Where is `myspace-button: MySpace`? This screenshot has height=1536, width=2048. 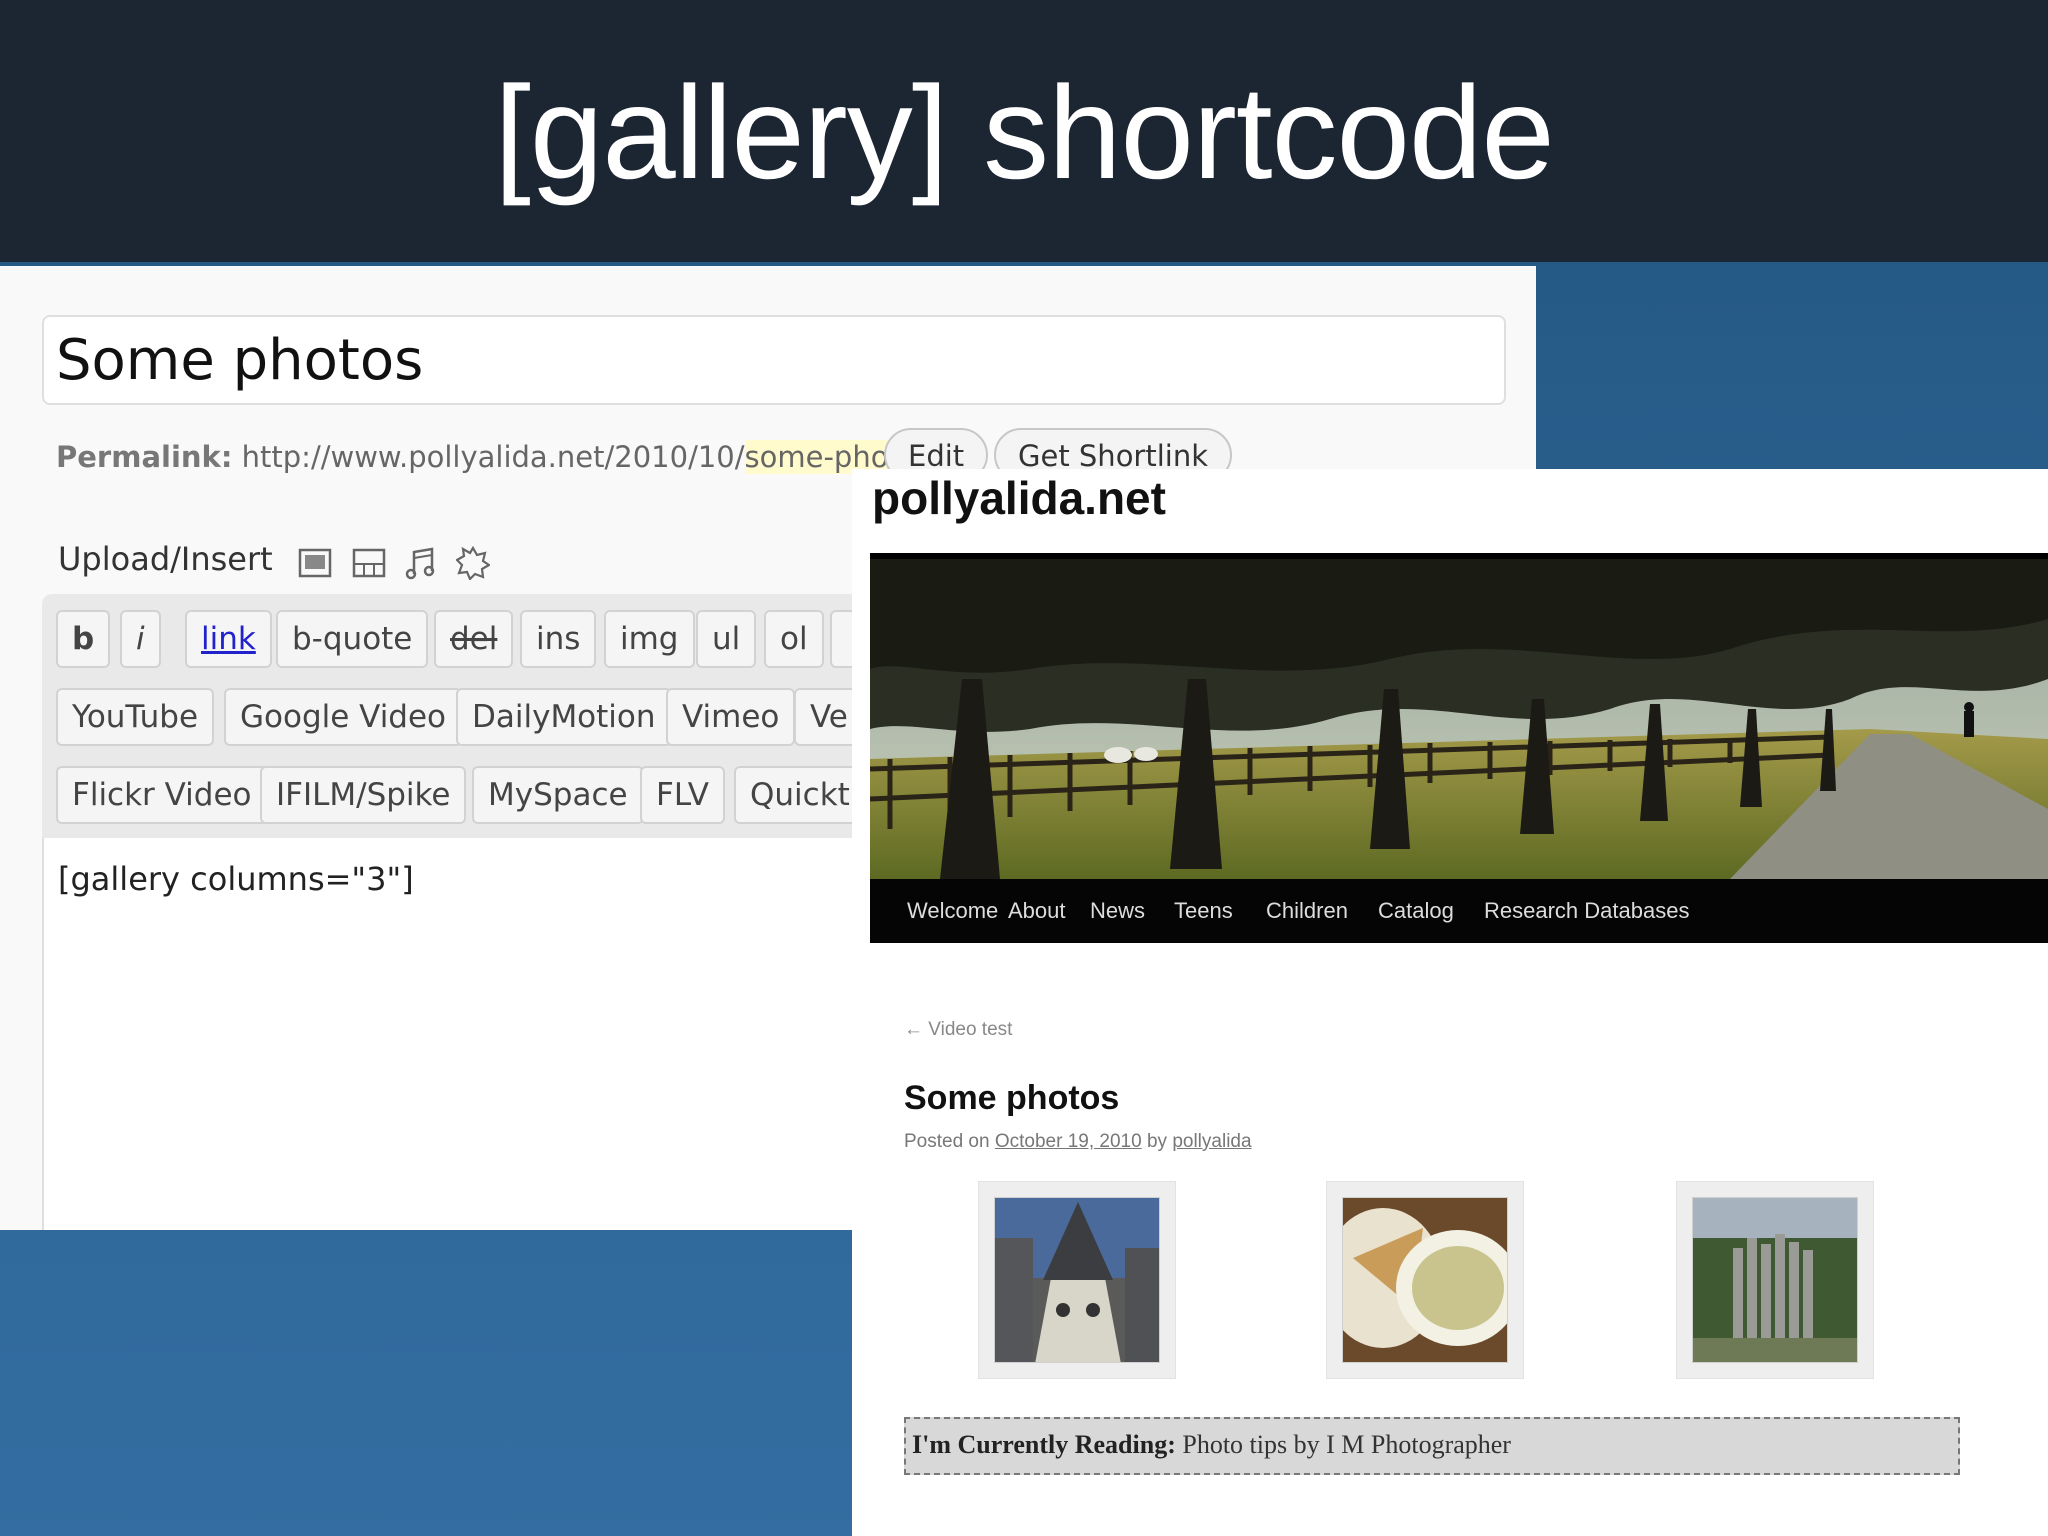
myspace-button: MySpace is located at coordinates (558, 795).